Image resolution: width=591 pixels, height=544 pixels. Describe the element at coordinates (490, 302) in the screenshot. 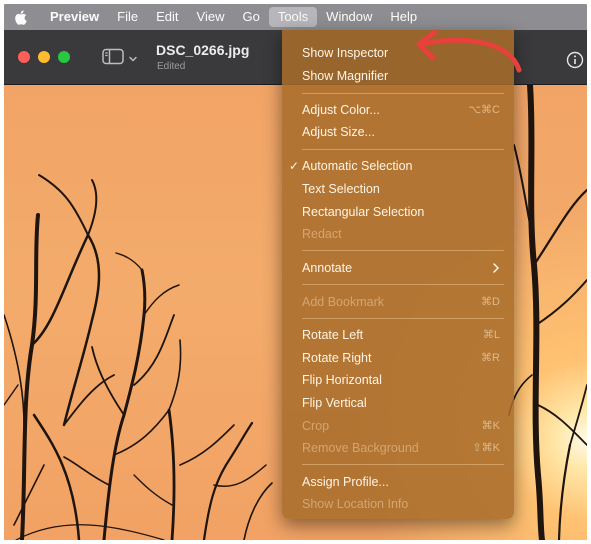

I see `menu-item-shortcut: ⌘D` at that location.